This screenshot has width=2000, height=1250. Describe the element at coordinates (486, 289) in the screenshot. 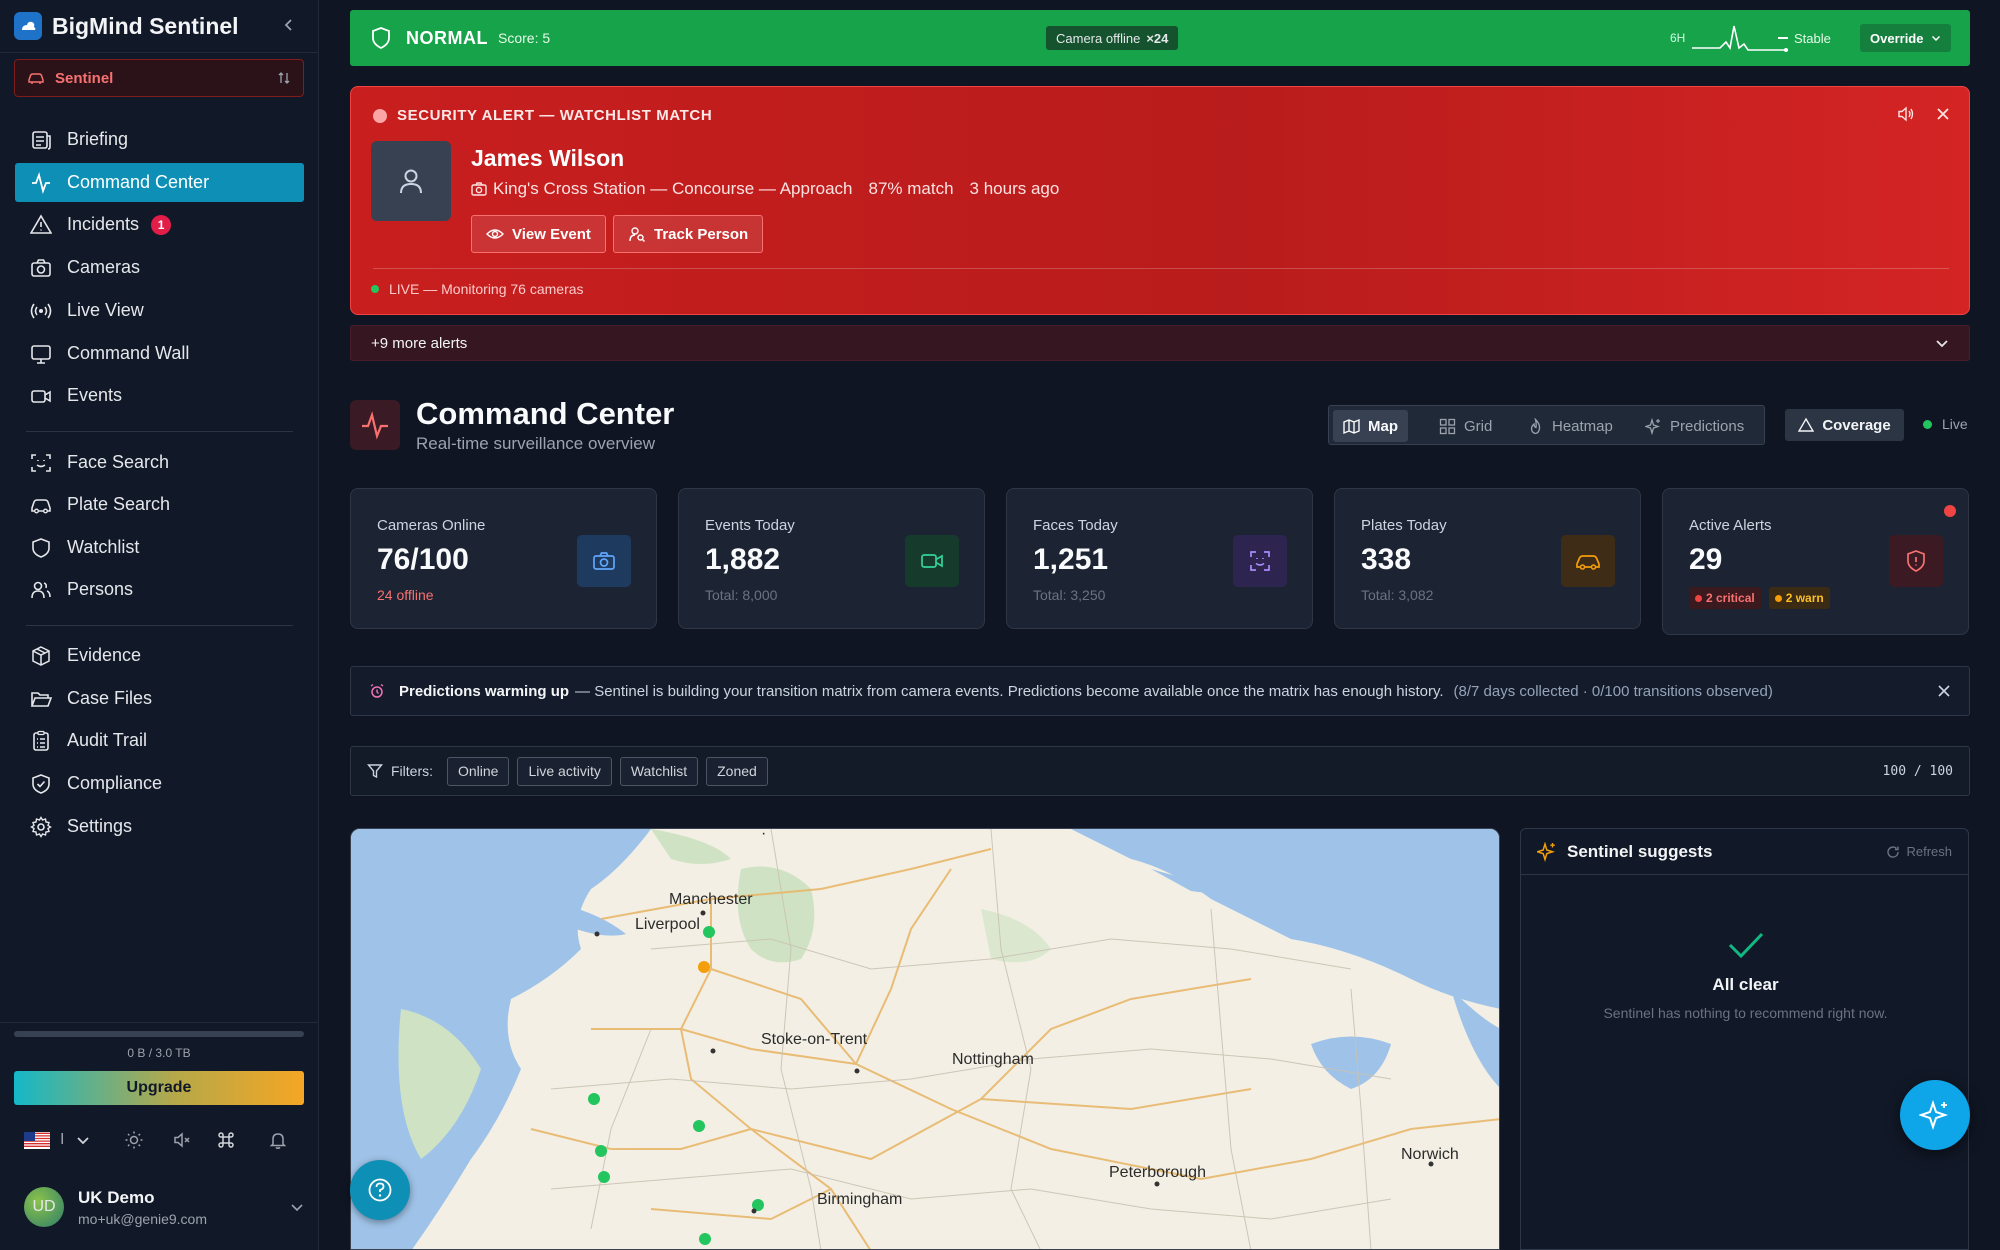

I see `live-monitoring-text: LIVE — Monitoring 76 cameras` at that location.